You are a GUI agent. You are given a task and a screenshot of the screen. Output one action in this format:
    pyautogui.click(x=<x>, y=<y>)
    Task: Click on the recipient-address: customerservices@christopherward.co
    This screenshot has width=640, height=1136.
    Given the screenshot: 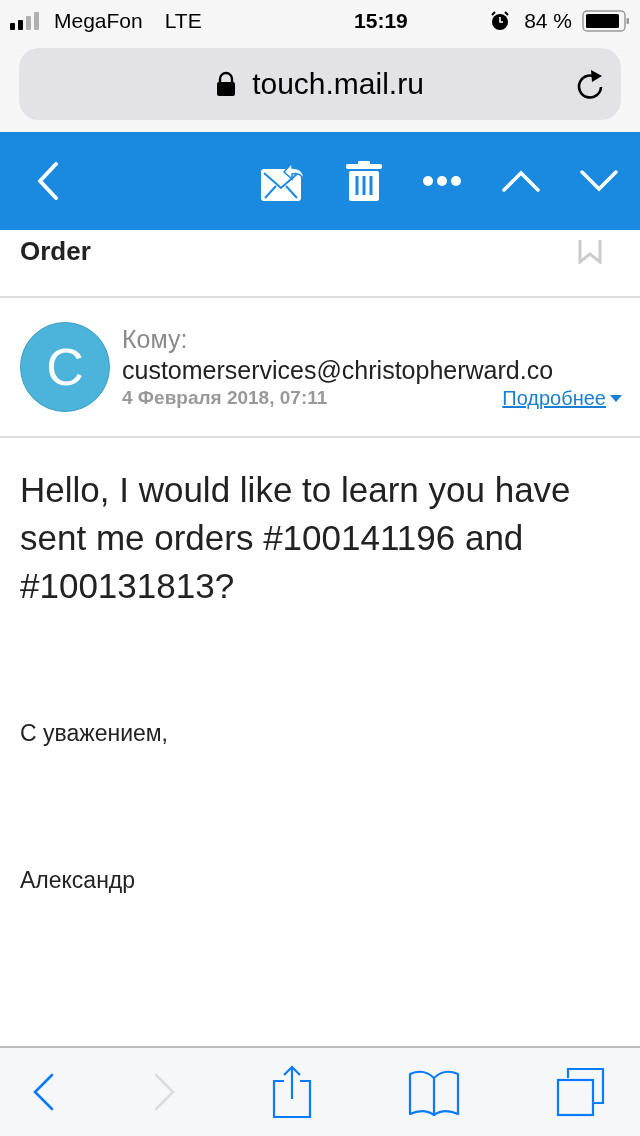 What is the action you would take?
    pyautogui.click(x=338, y=370)
    